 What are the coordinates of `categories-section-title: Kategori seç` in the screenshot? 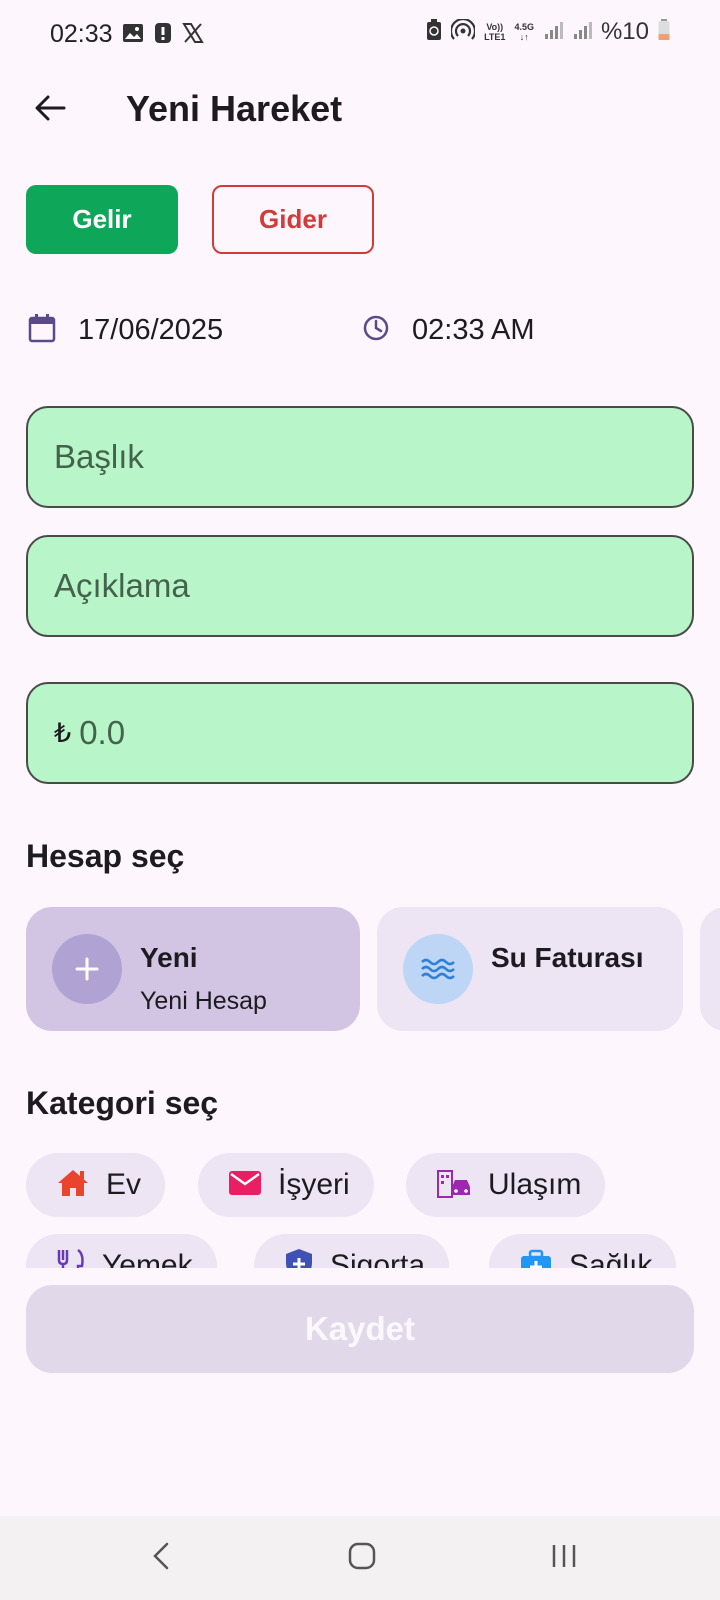 It's located at (122, 1103).